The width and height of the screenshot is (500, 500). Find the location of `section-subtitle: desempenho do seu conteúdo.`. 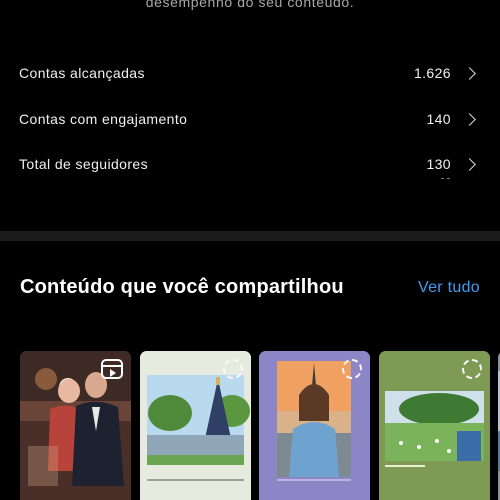

section-subtitle: desempenho do seu conteúdo. is located at coordinates (250, 5).